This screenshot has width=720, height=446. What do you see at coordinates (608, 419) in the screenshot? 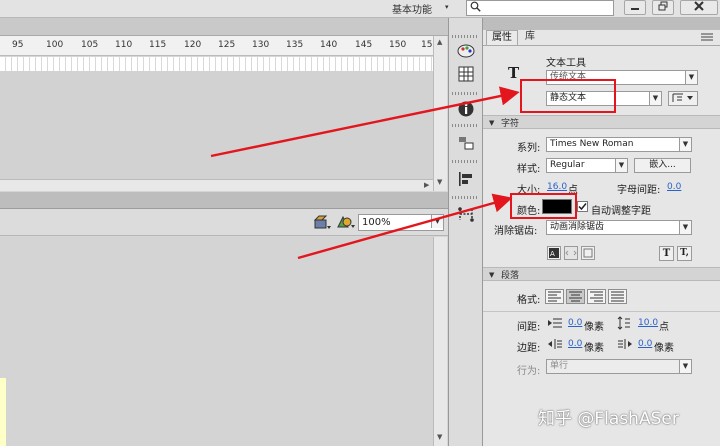
I see `watermark: 知乎 @FlashASer` at bounding box center [608, 419].